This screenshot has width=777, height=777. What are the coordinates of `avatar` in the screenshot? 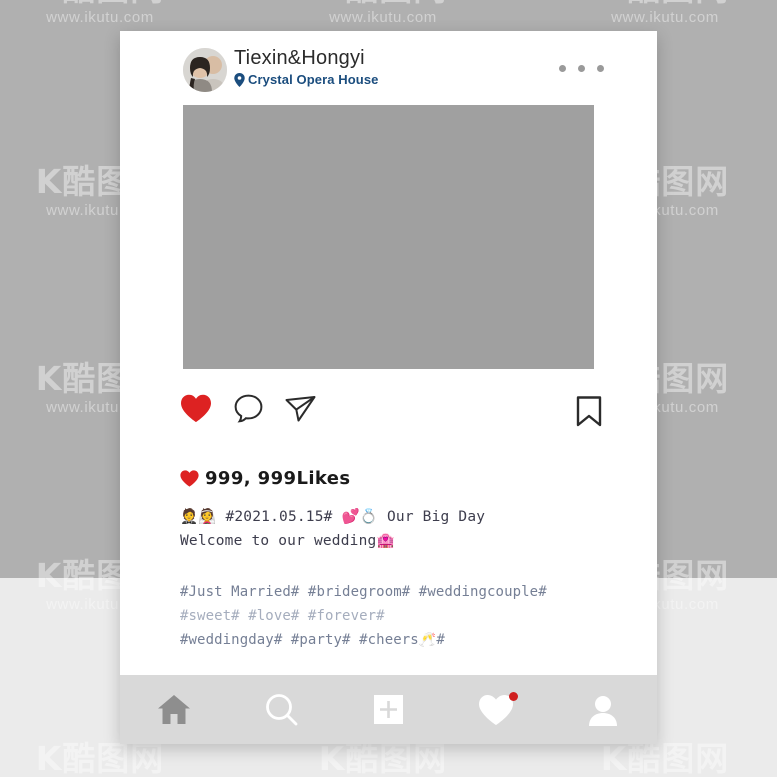 It's located at (205, 70).